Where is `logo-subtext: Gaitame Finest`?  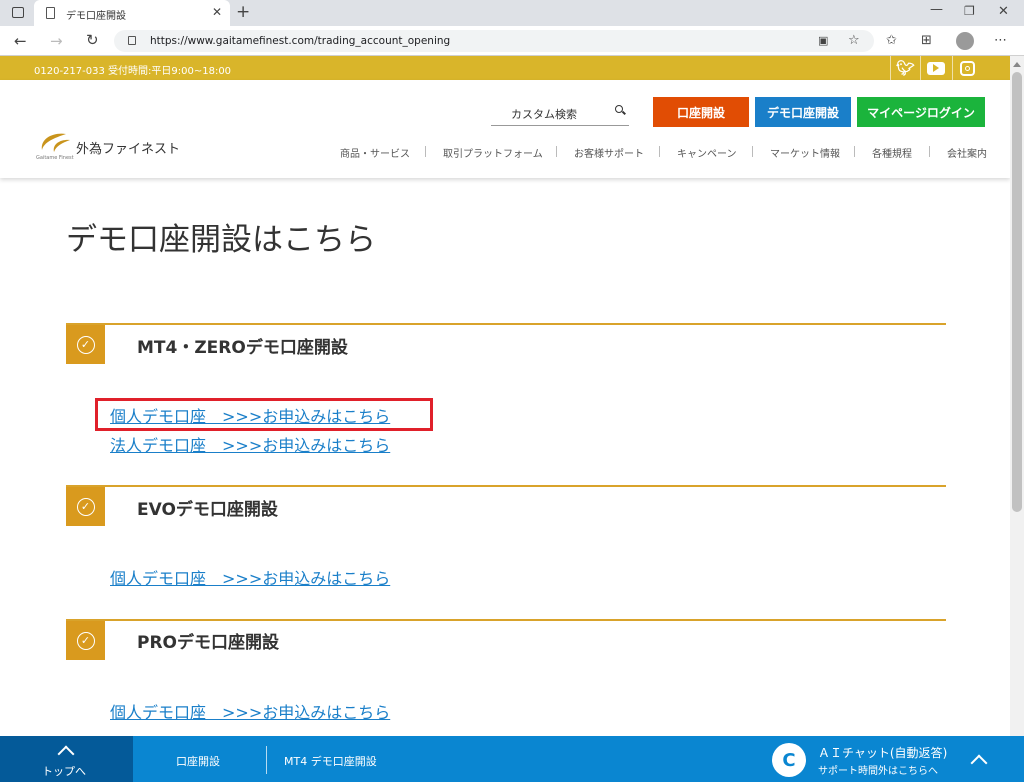 logo-subtext: Gaitame Finest is located at coordinates (55, 158).